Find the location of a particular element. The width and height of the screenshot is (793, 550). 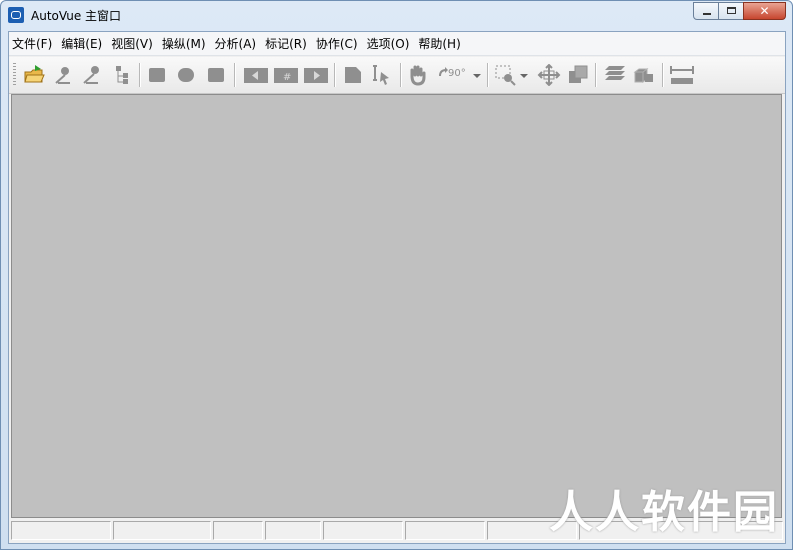

tree-button is located at coordinates (123, 75).